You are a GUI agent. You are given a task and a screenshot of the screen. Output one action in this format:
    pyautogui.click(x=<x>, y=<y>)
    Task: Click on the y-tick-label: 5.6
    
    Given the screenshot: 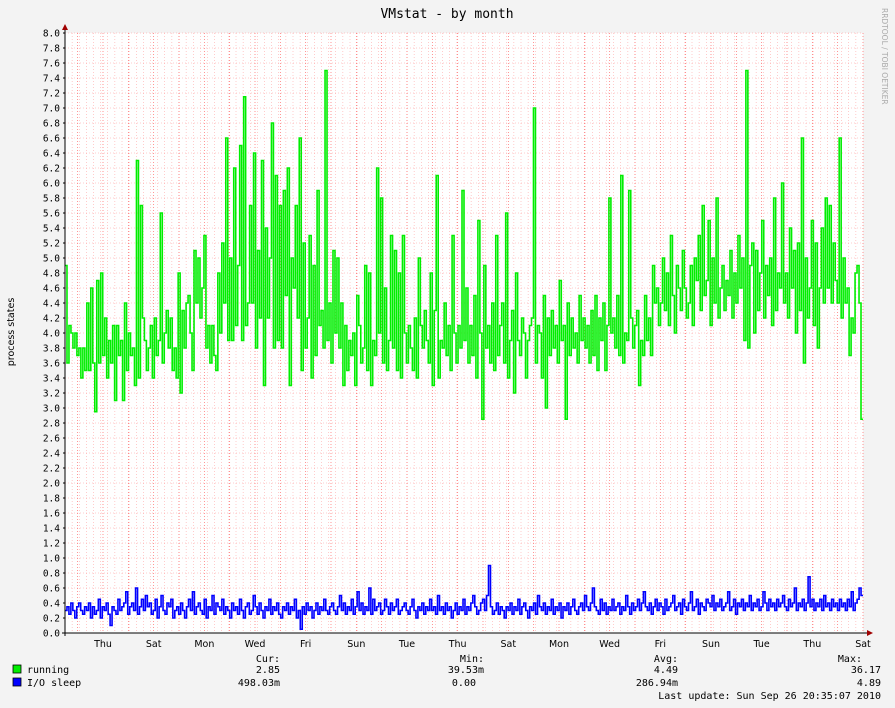 What is the action you would take?
    pyautogui.click(x=51, y=214)
    